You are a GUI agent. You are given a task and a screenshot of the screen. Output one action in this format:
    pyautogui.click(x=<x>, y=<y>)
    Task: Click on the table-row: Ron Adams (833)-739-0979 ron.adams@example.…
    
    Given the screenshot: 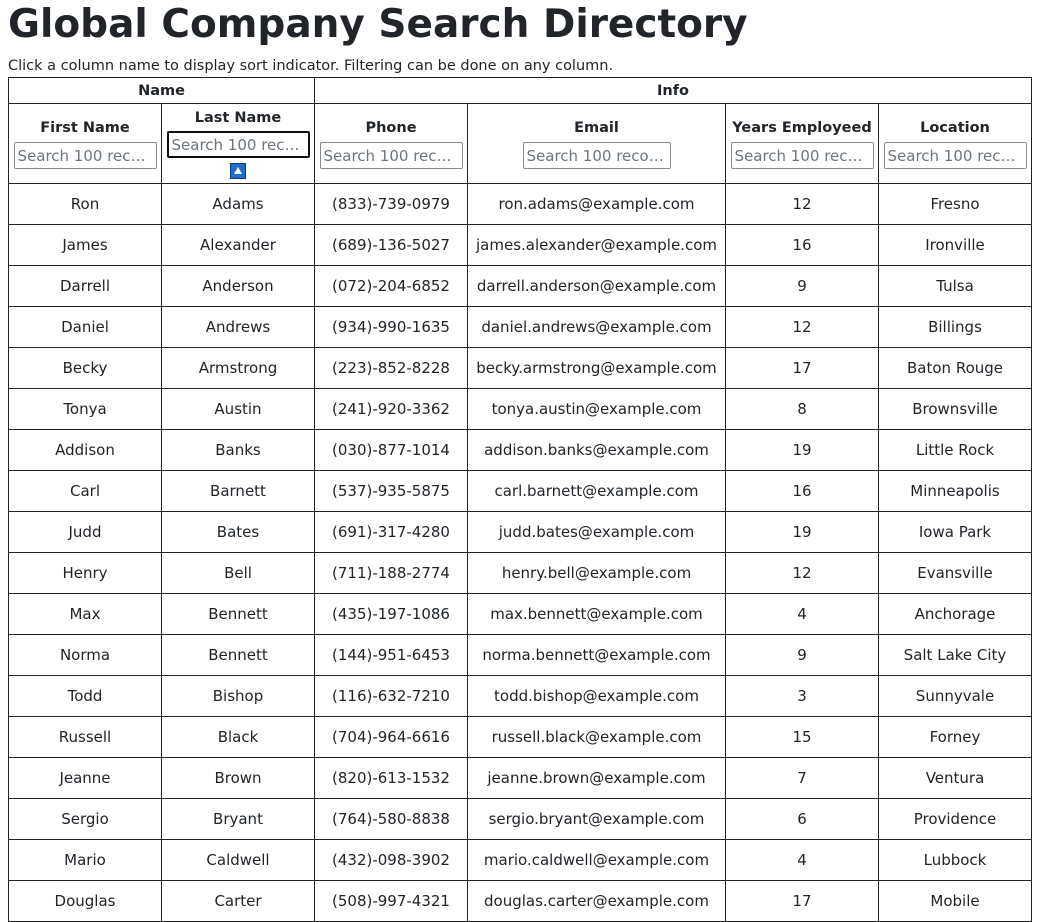 What is the action you would take?
    pyautogui.click(x=520, y=204)
    